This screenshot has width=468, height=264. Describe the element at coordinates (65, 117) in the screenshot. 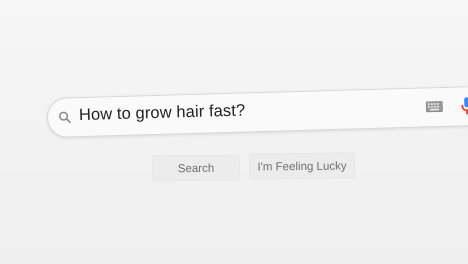

I see `search-icon` at that location.